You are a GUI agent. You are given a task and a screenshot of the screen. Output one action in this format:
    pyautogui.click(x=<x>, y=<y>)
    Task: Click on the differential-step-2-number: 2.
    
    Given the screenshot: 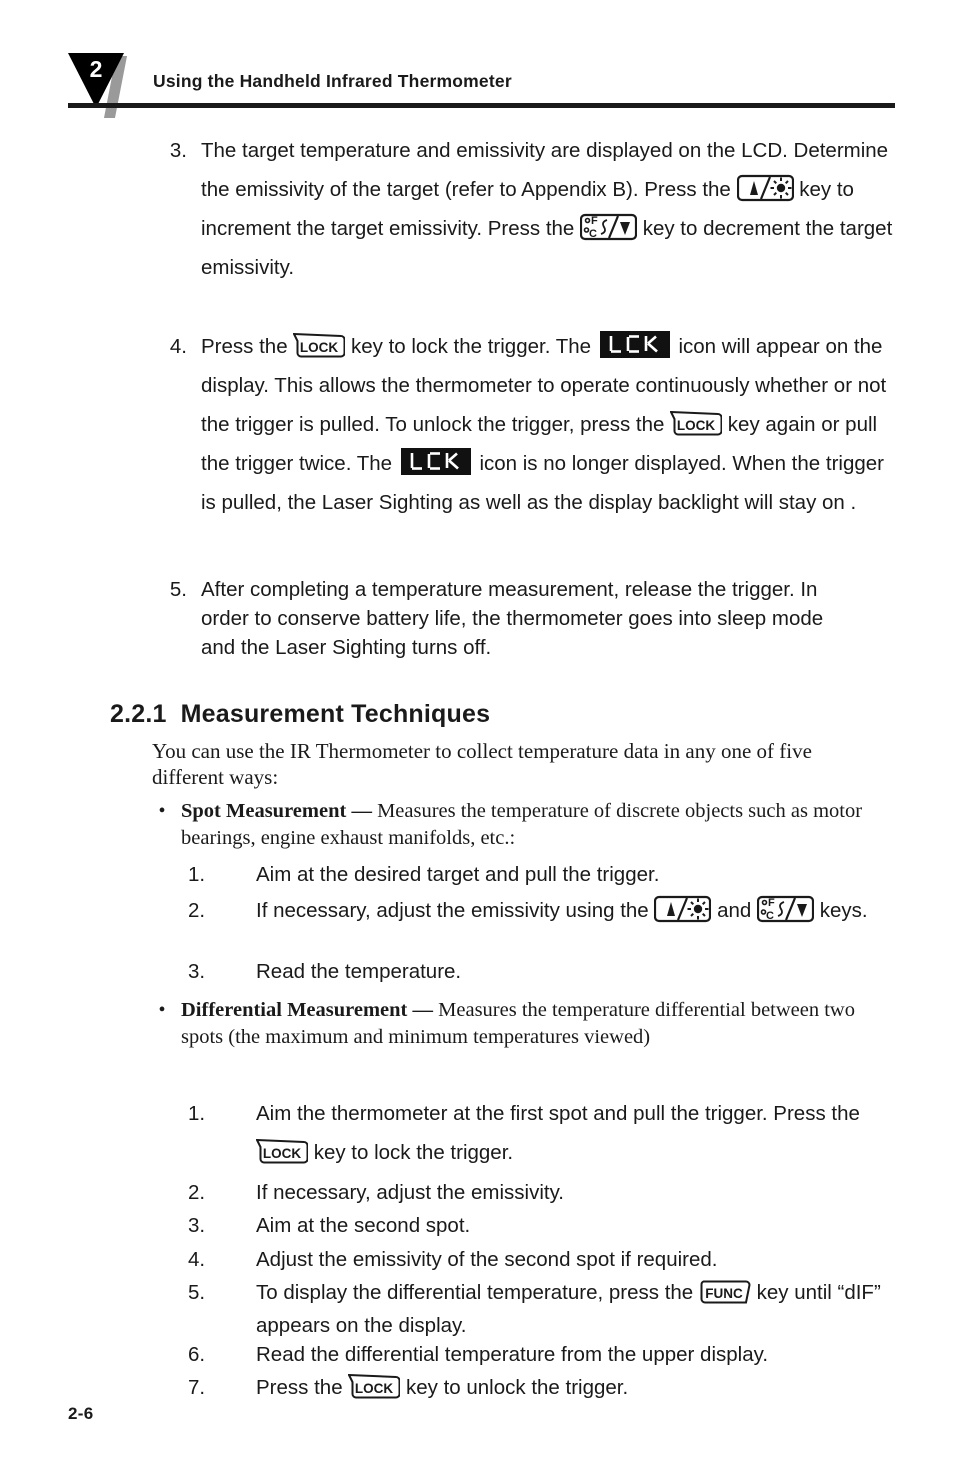 What is the action you would take?
    pyautogui.click(x=197, y=1192)
    